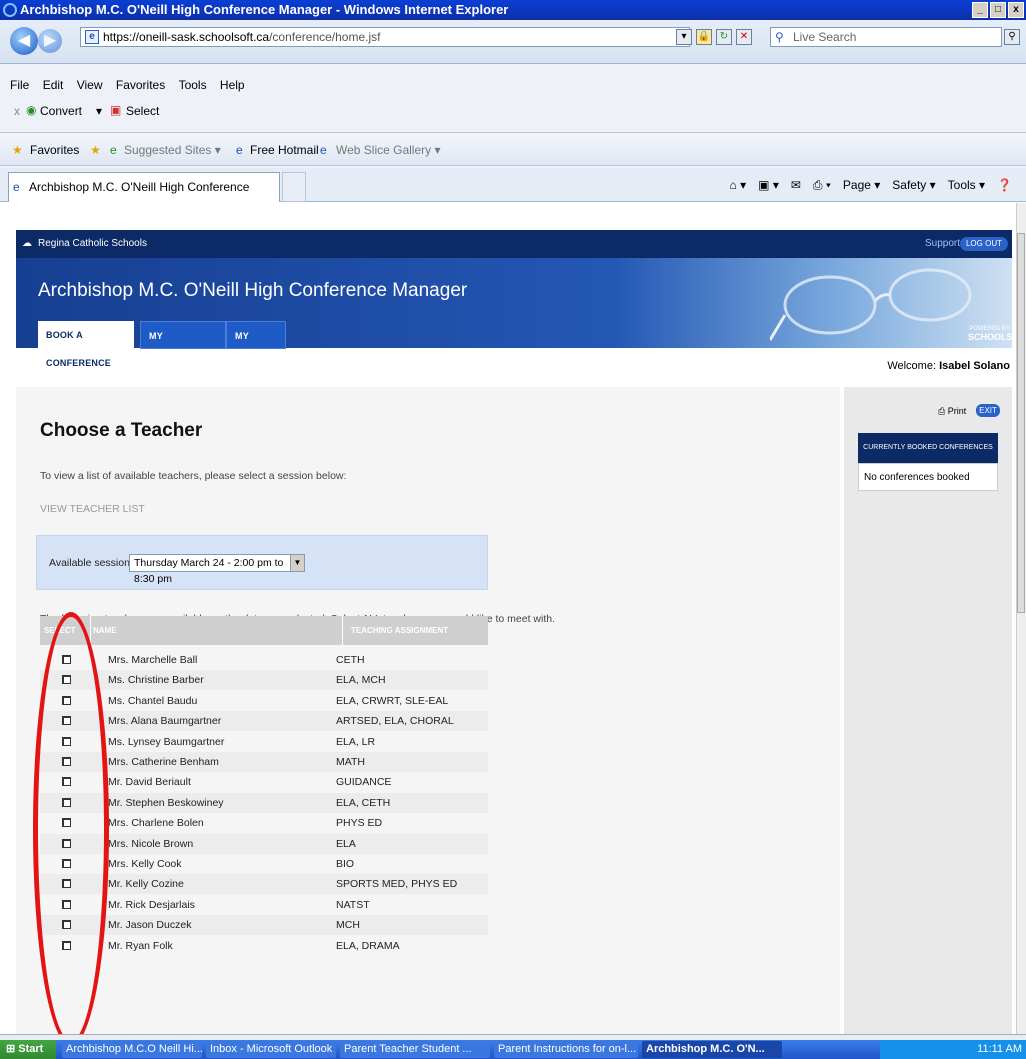 This screenshot has height=1059, width=1026. What do you see at coordinates (724, 37) in the screenshot?
I see `refresh-icon: ↻` at bounding box center [724, 37].